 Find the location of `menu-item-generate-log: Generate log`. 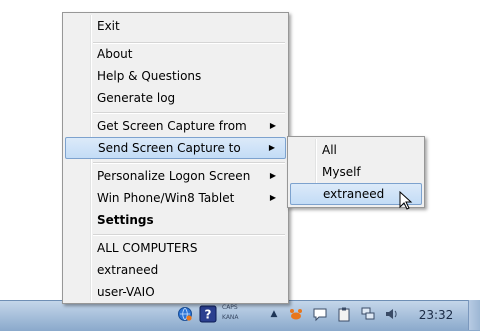

menu-item-generate-log: Generate log is located at coordinates (175, 98).